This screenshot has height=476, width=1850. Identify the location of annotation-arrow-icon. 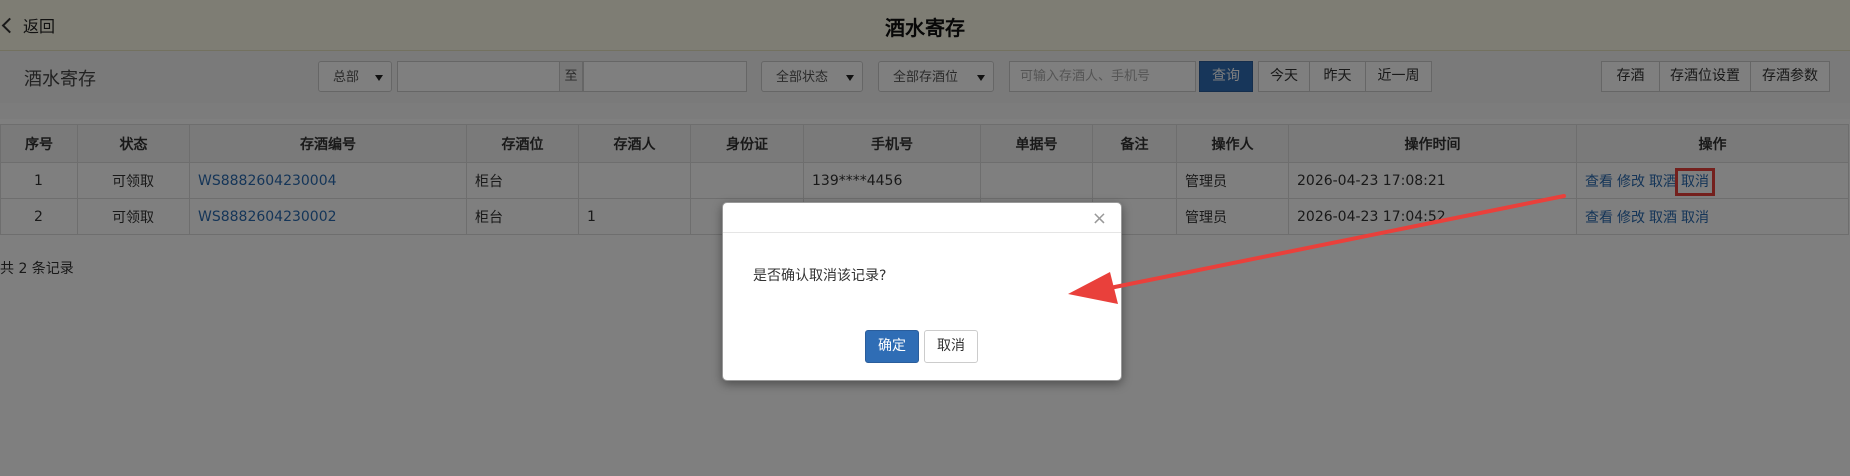
(1317, 249).